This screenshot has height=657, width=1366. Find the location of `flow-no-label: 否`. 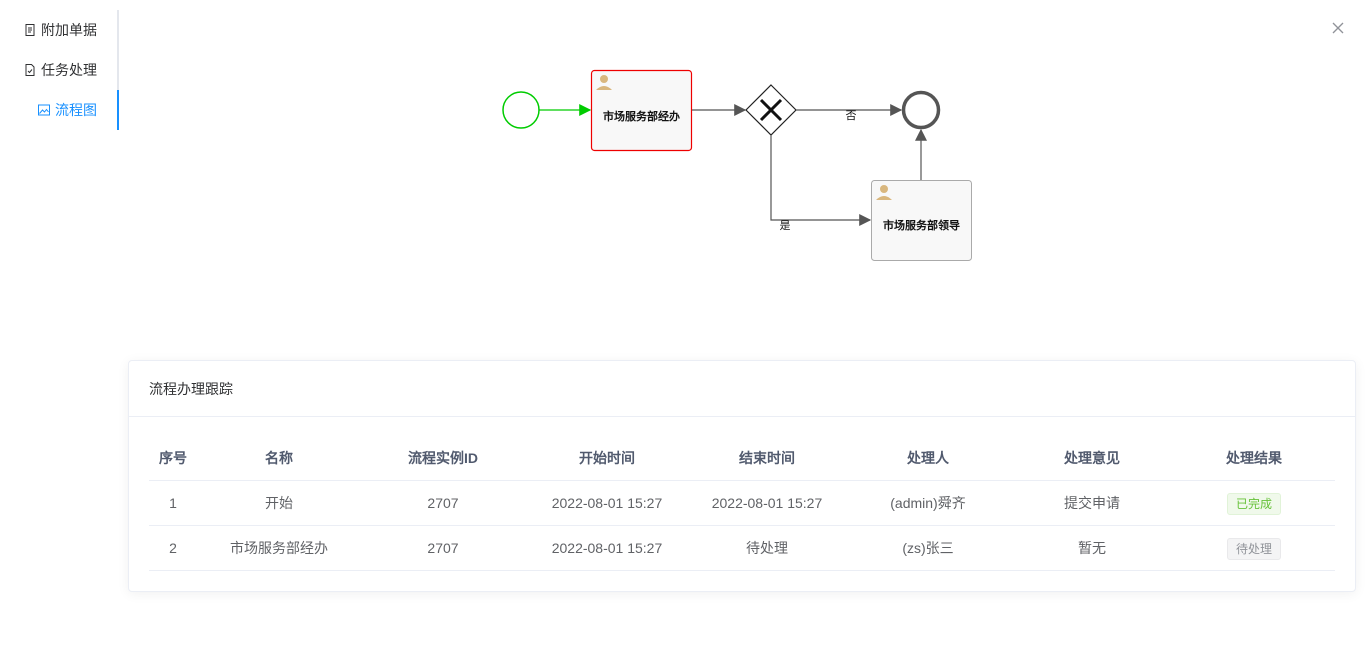

flow-no-label: 否 is located at coordinates (851, 115).